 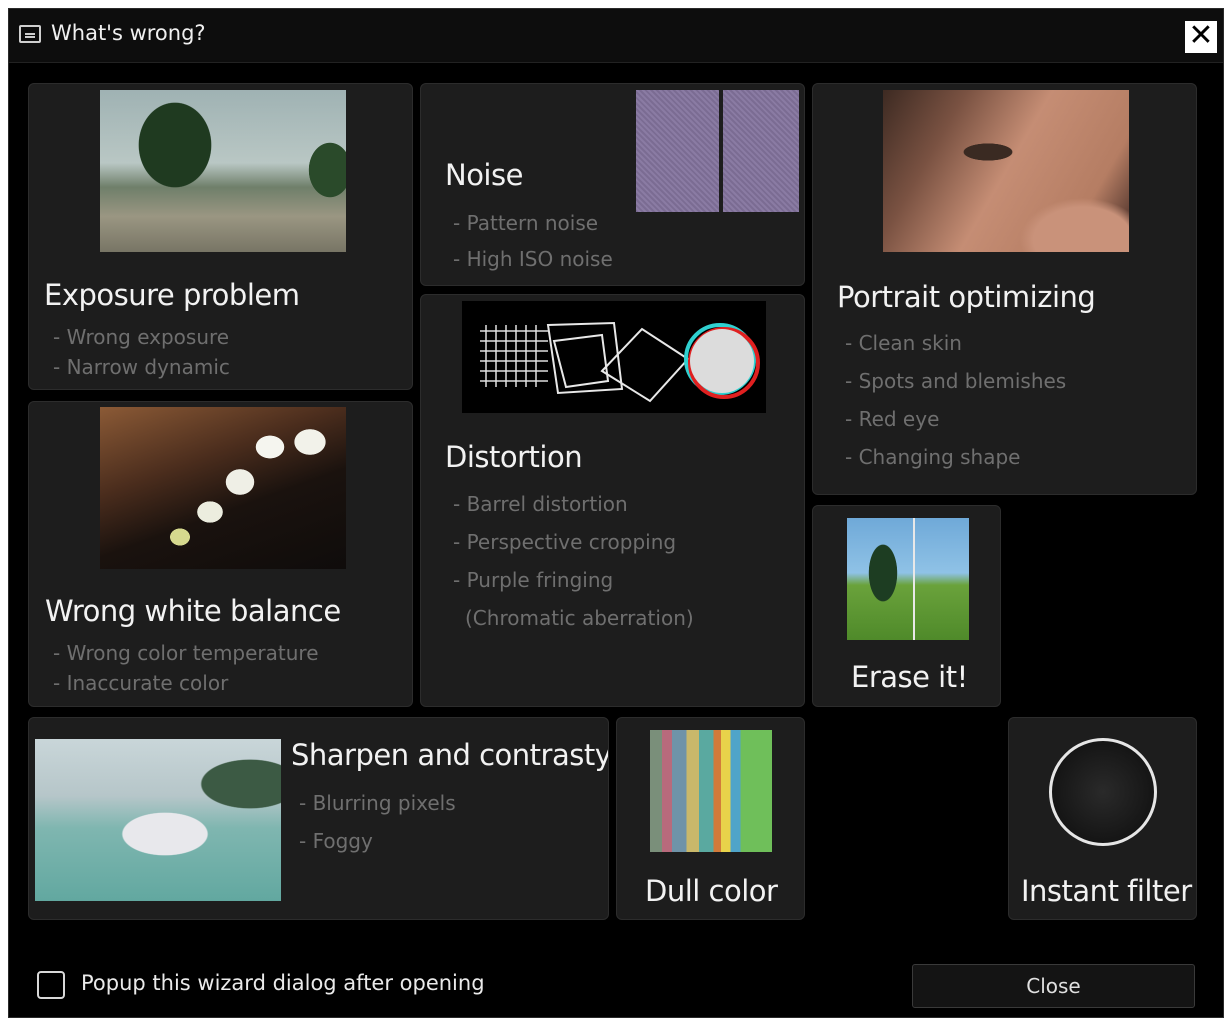 What do you see at coordinates (1106, 891) in the screenshot?
I see `tile-title: Instant filter` at bounding box center [1106, 891].